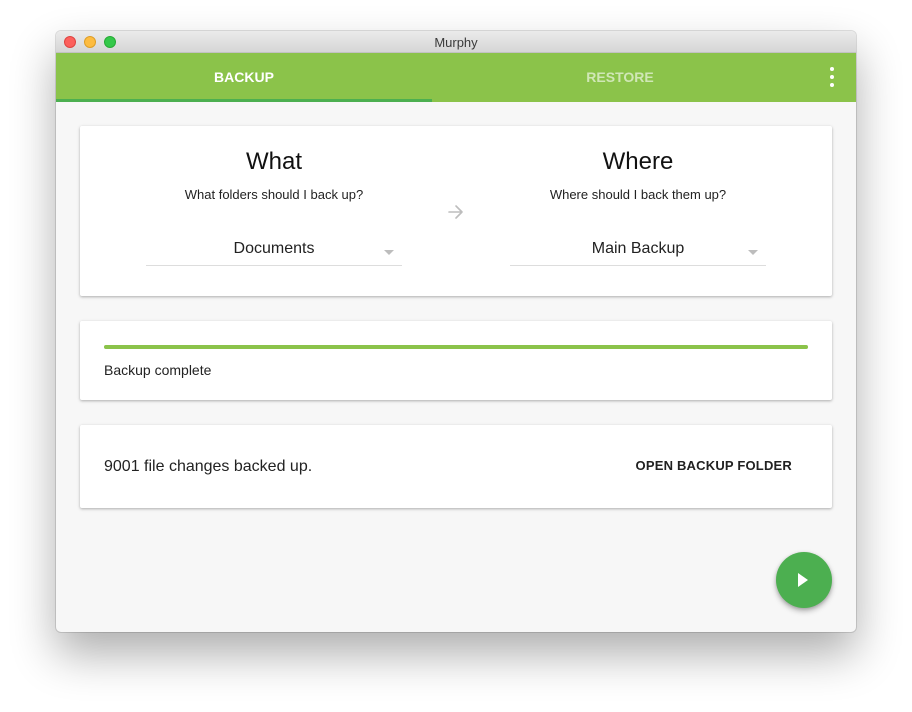 This screenshot has width=912, height=712. I want to click on title-bar: Murphy, so click(456, 42).